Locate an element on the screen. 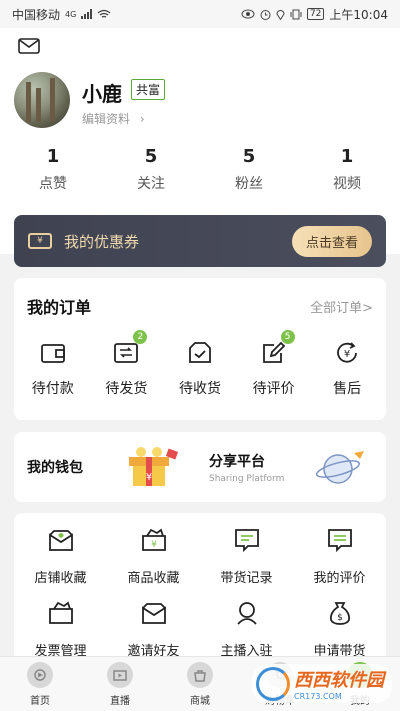 This screenshot has width=400, height=711. tool-apply-sales: $ 申请带货 is located at coordinates (339, 629).